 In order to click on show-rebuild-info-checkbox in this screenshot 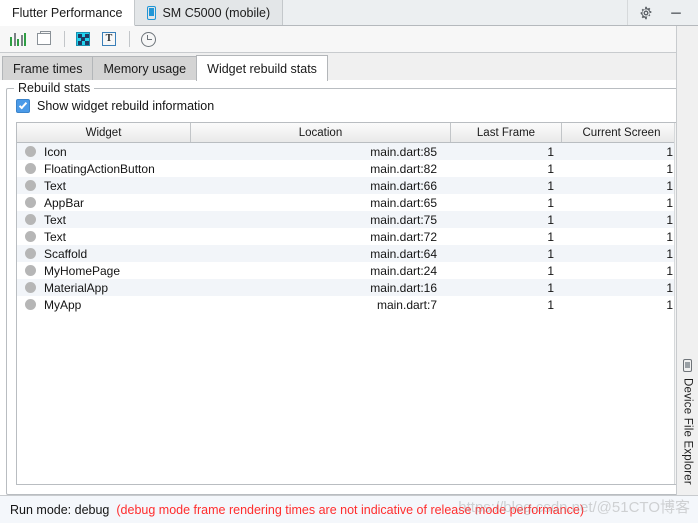, I will do `click(23, 106)`.